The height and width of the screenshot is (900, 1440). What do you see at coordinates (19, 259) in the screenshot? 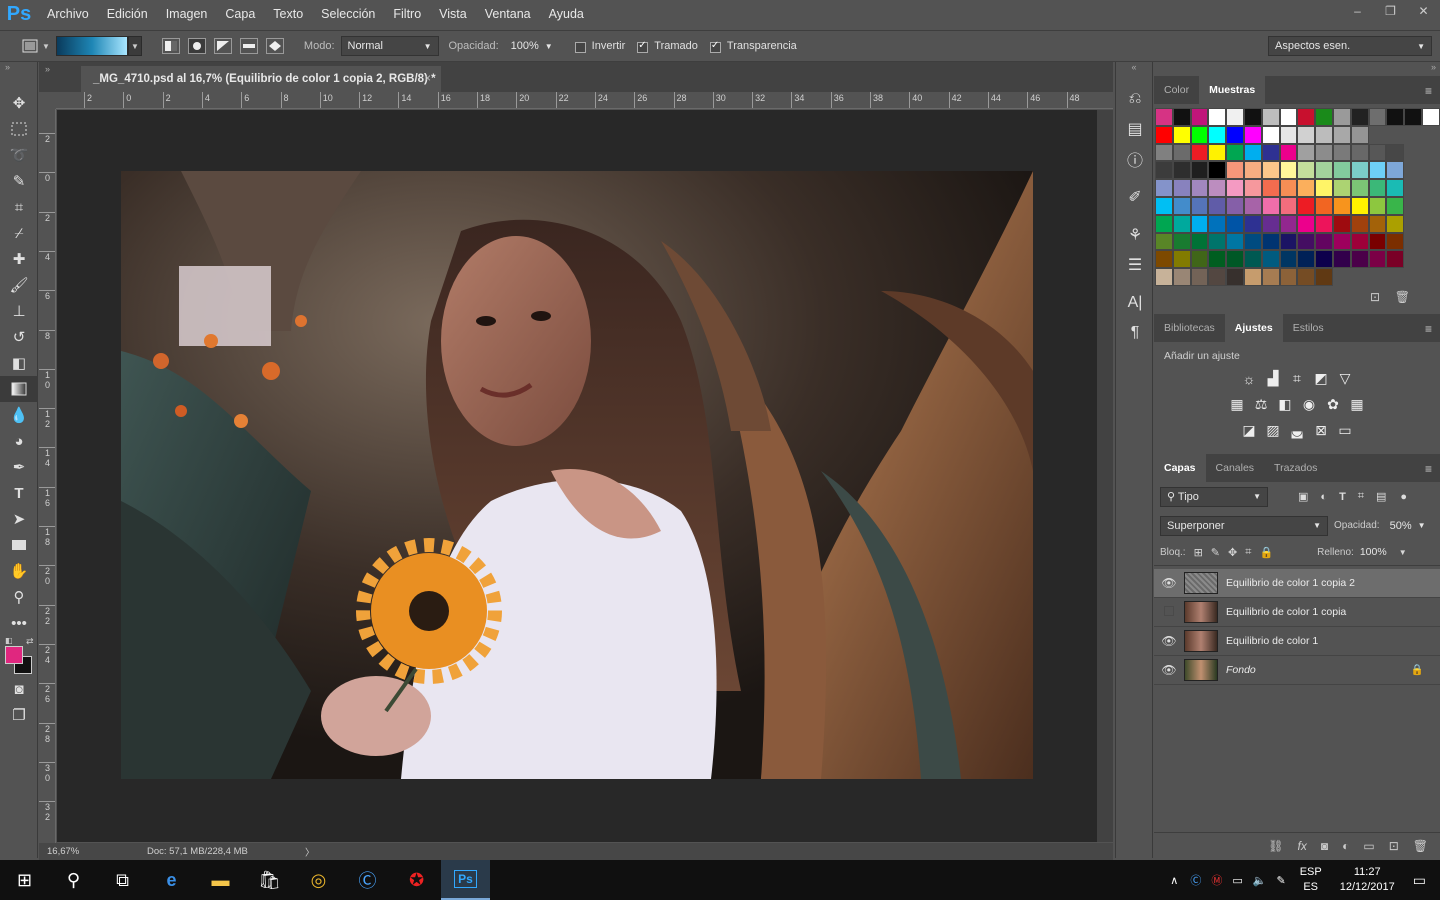
I see `healing-brush-tool-icon: ✚` at bounding box center [19, 259].